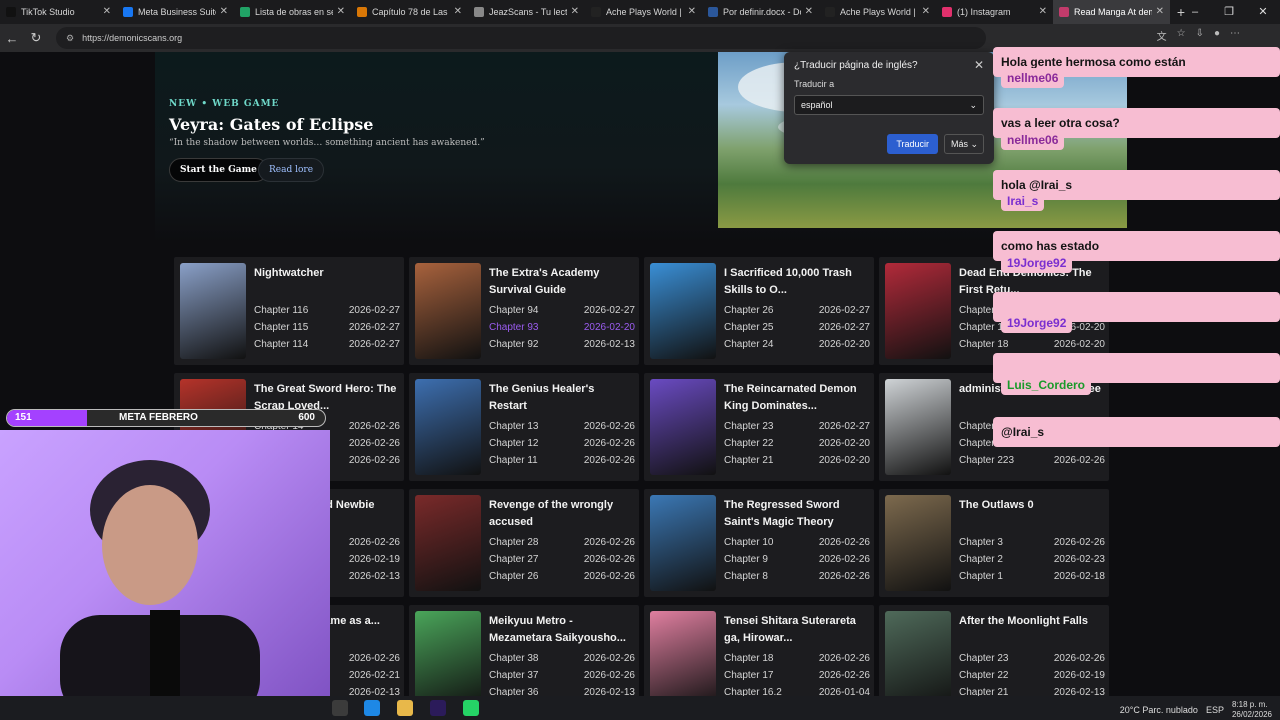 This screenshot has width=1280, height=720. I want to click on chapter-row: Chapter 37 2026-02-26, so click(562, 678).